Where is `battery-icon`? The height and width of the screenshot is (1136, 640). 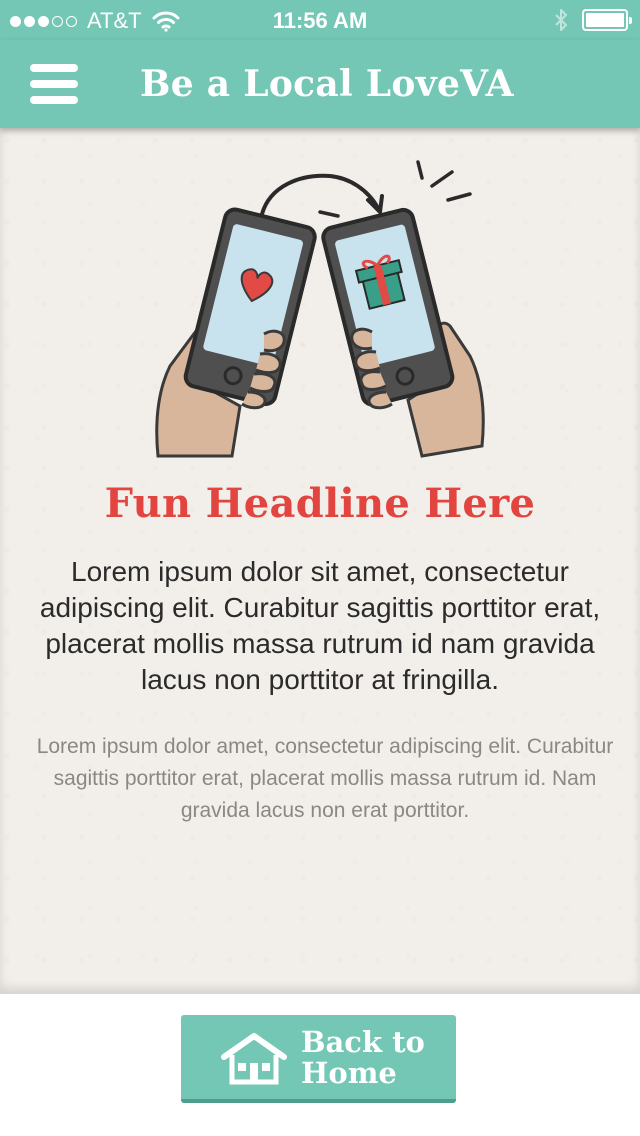 battery-icon is located at coordinates (607, 20).